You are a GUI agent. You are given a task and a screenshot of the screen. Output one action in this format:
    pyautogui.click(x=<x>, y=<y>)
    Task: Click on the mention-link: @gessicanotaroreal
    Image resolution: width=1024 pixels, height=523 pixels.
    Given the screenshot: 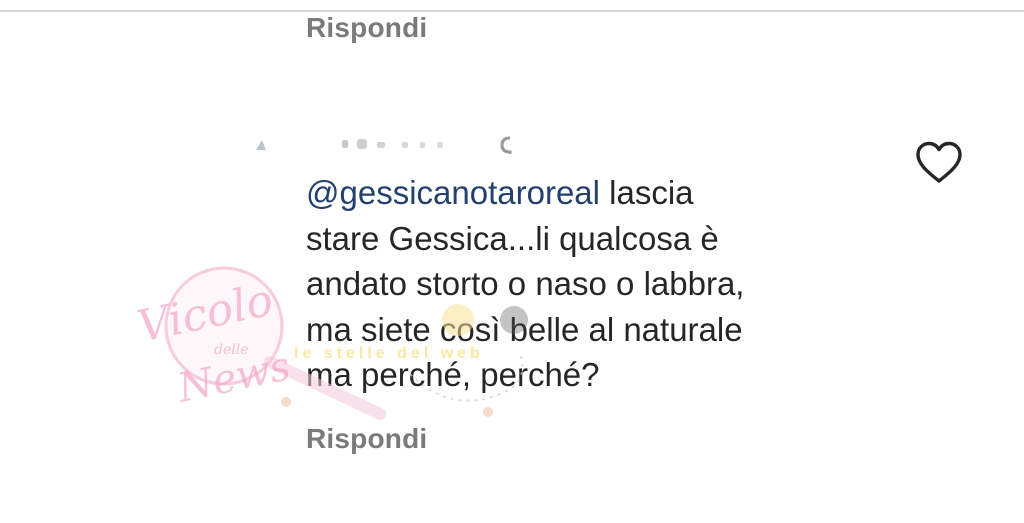 What is the action you would take?
    pyautogui.click(x=453, y=192)
    